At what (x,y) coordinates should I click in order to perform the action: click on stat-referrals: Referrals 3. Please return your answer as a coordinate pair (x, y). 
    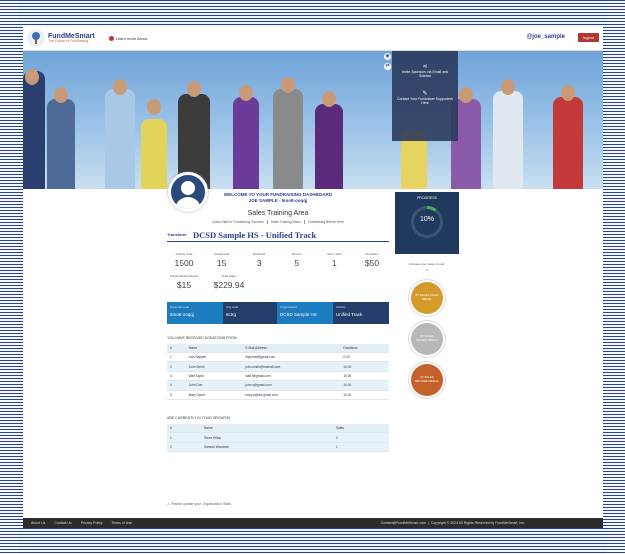
    Looking at the image, I should click on (259, 259).